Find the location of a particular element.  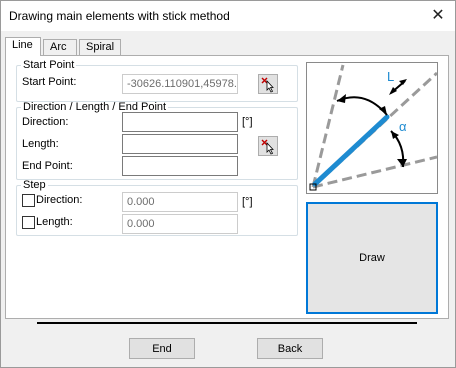

close-icon: ✕ is located at coordinates (438, 15).